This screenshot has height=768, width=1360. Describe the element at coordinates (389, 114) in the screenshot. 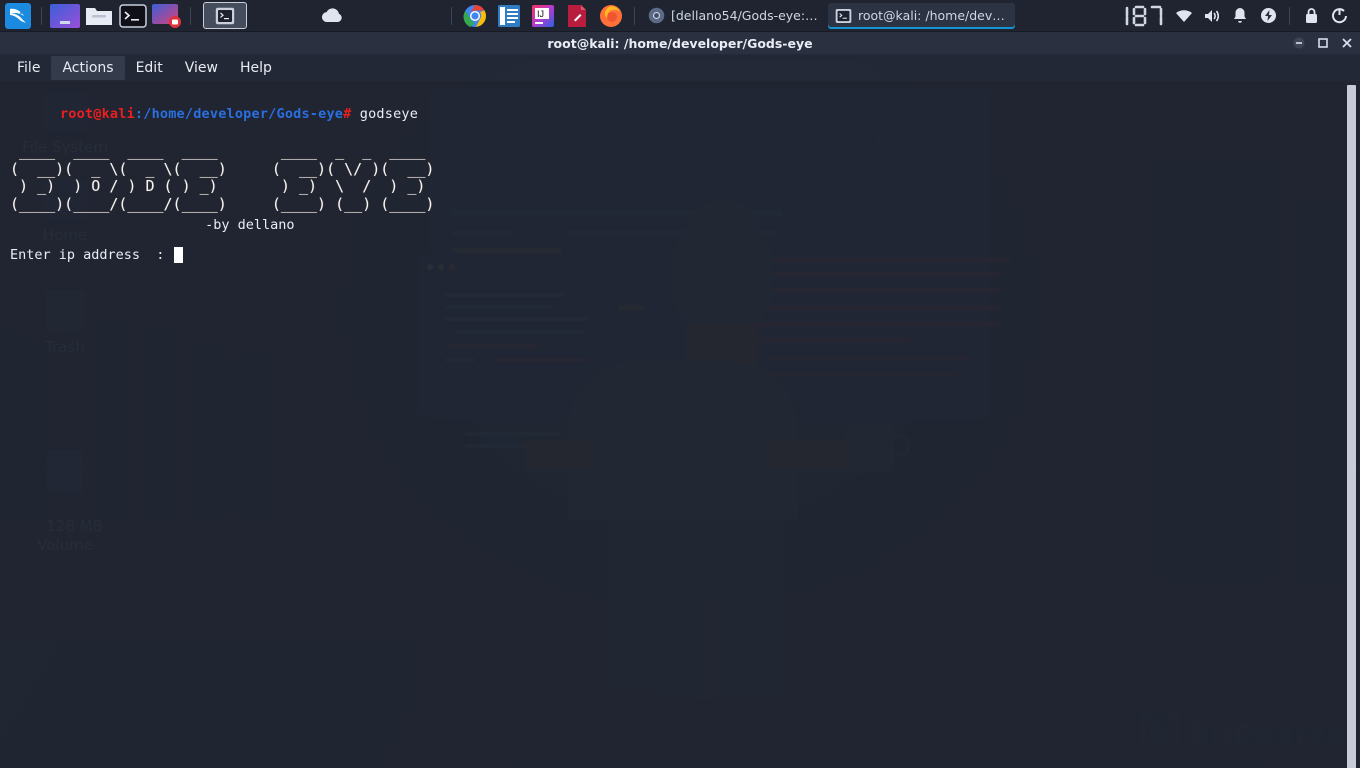

I see `shell-command: godseye` at that location.